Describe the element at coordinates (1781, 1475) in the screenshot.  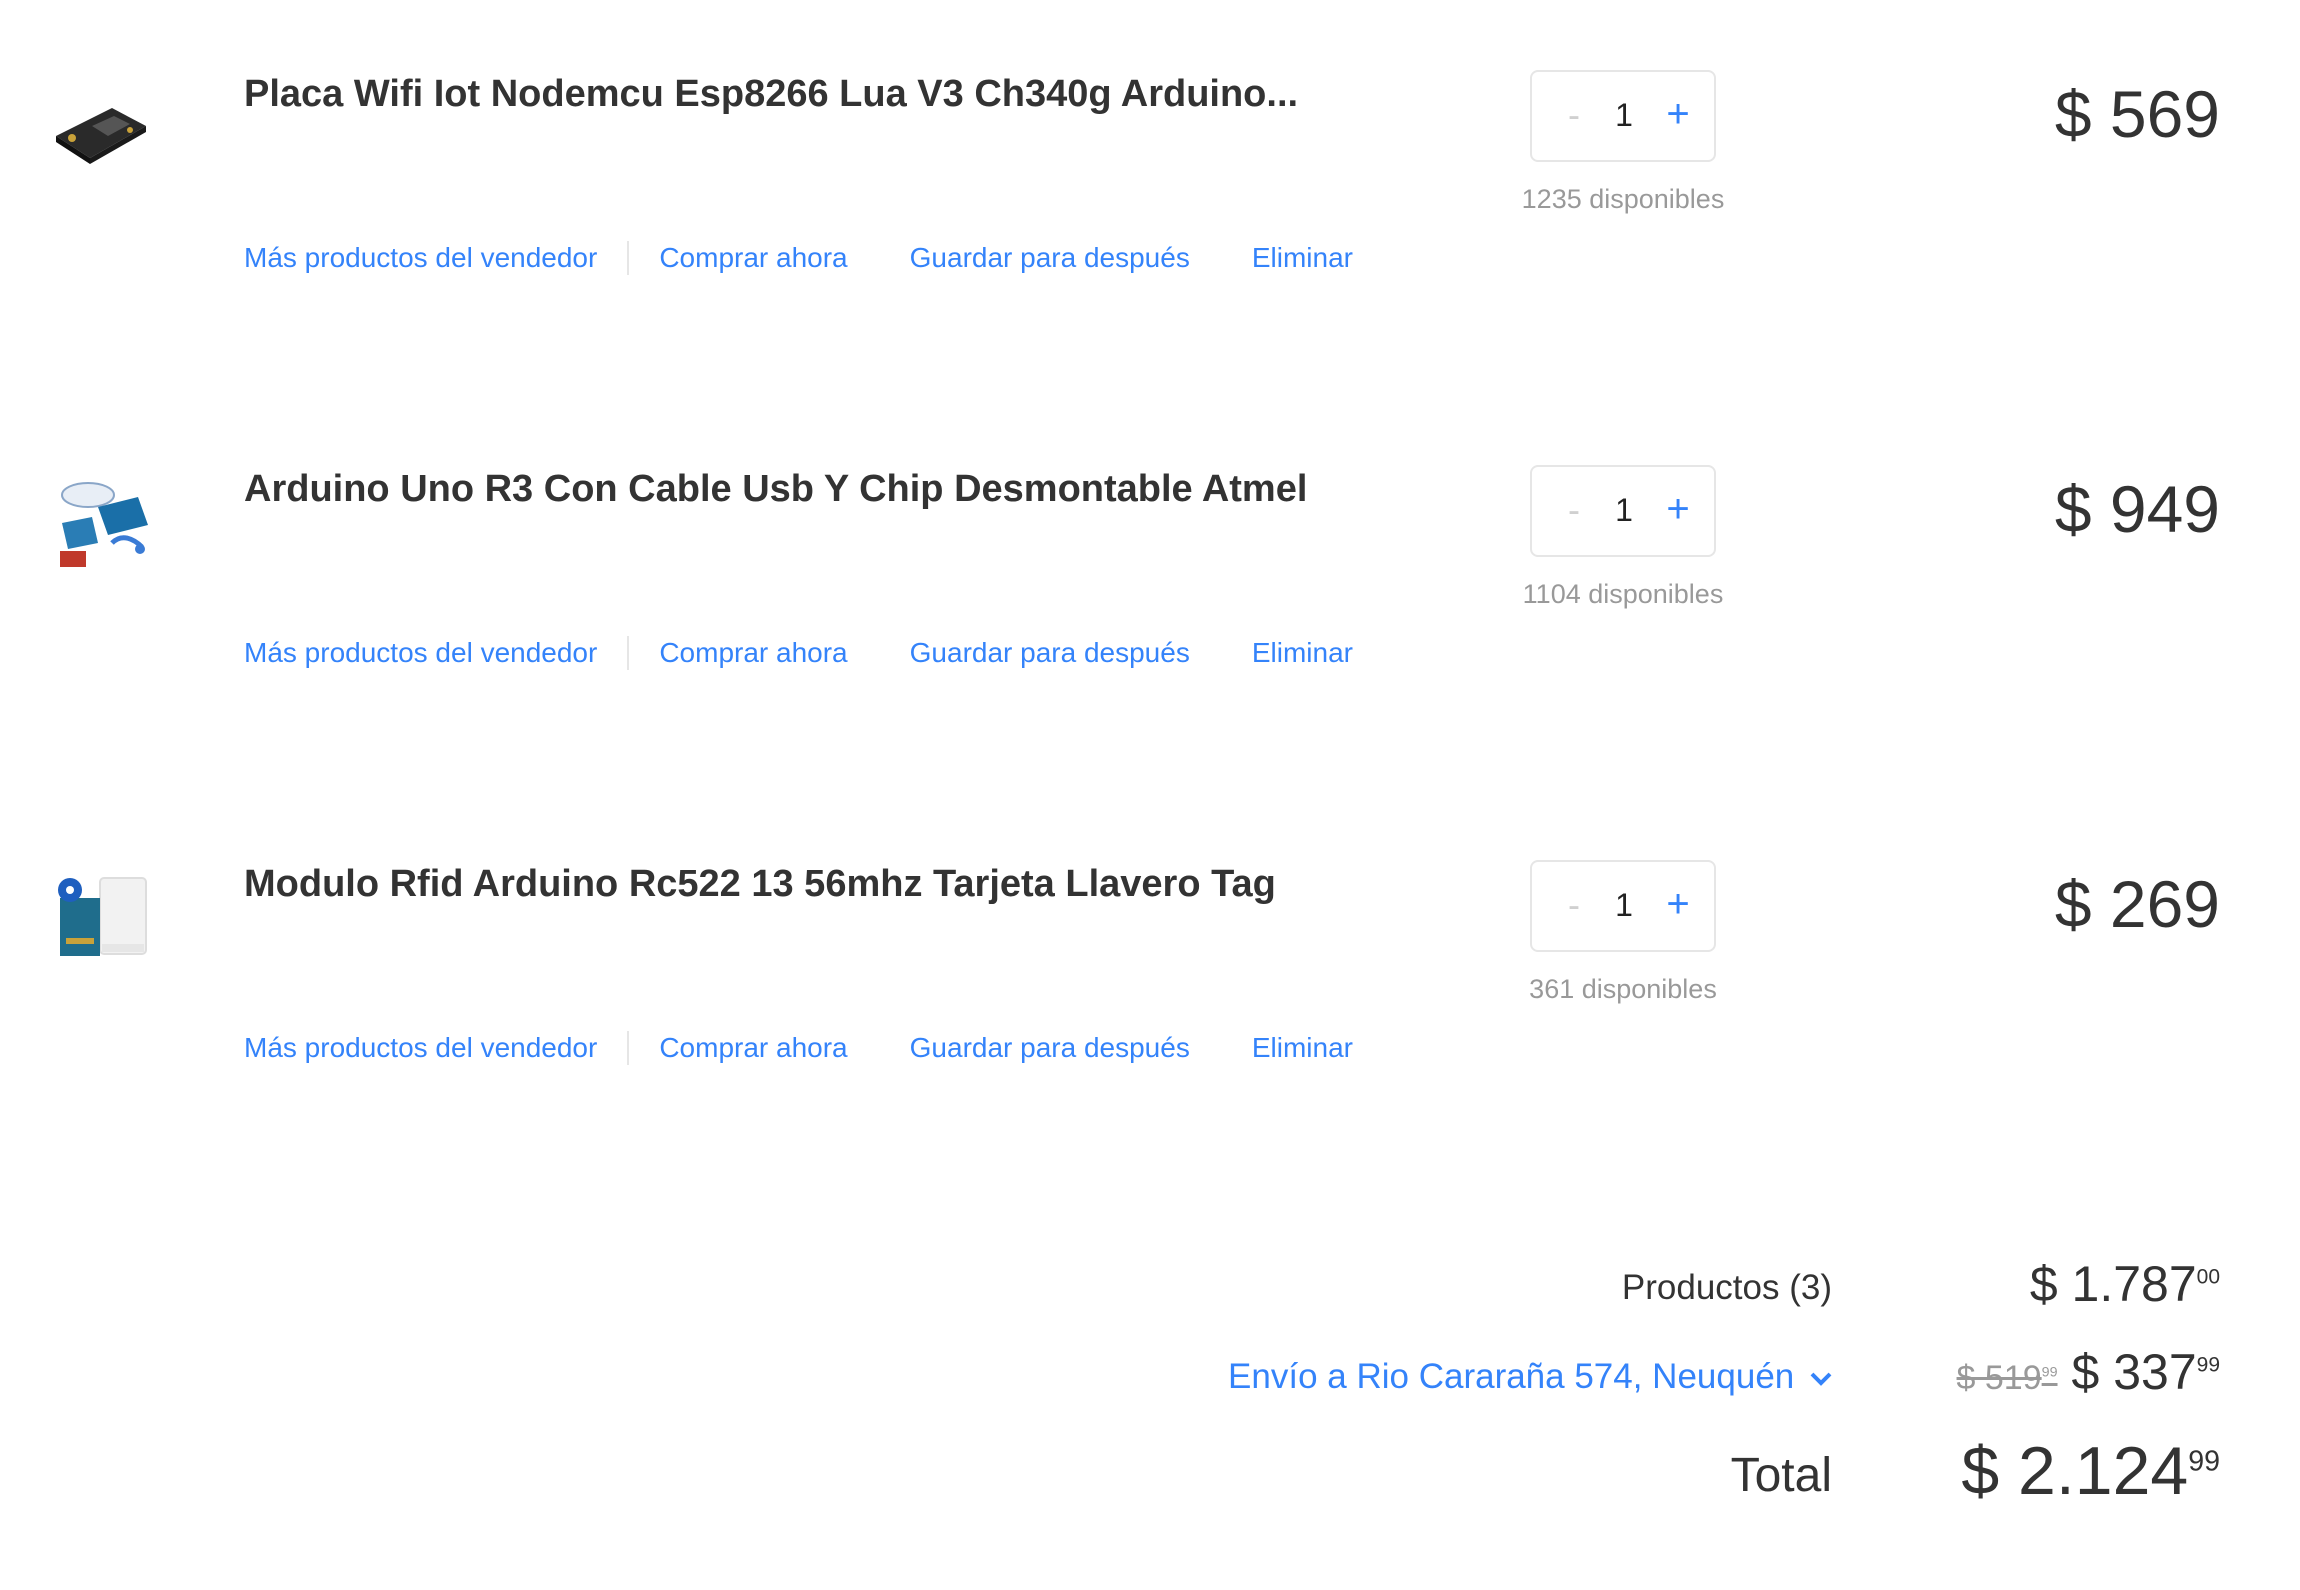
I see `total-label: Total` at that location.